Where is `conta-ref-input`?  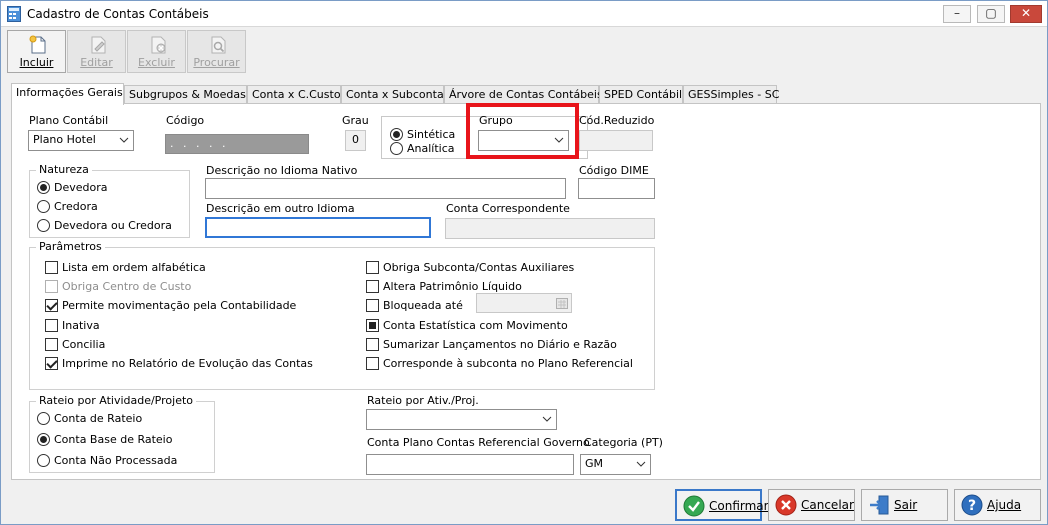
conta-ref-input is located at coordinates (470, 464).